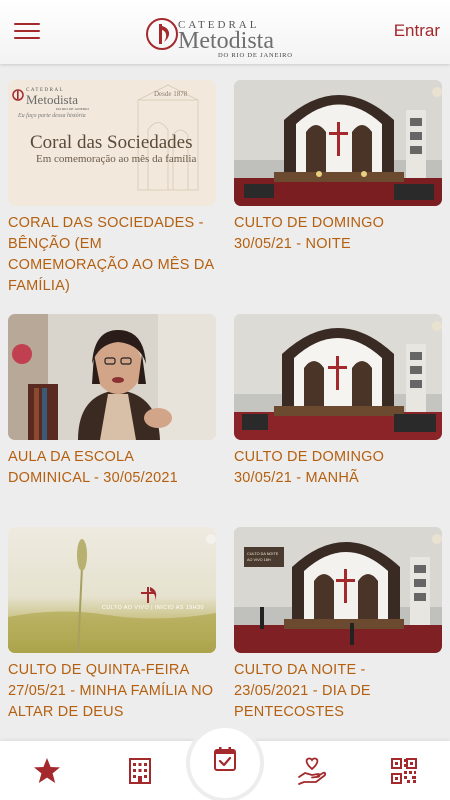 Image resolution: width=450 pixels, height=800 pixels. I want to click on church-logo: CATEDRAL Metodista DO RIO DE JANEIRO, so click(219, 37).